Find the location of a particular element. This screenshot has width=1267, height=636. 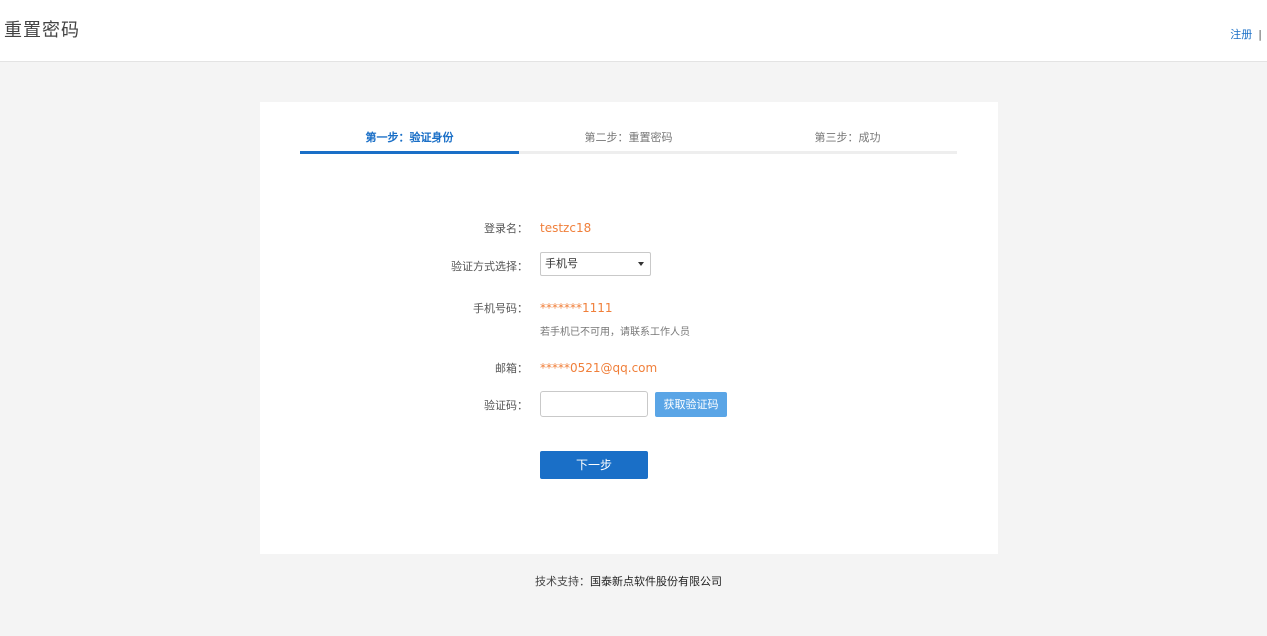

step-2-reset-password: 第二步：重置密码 is located at coordinates (628, 137).